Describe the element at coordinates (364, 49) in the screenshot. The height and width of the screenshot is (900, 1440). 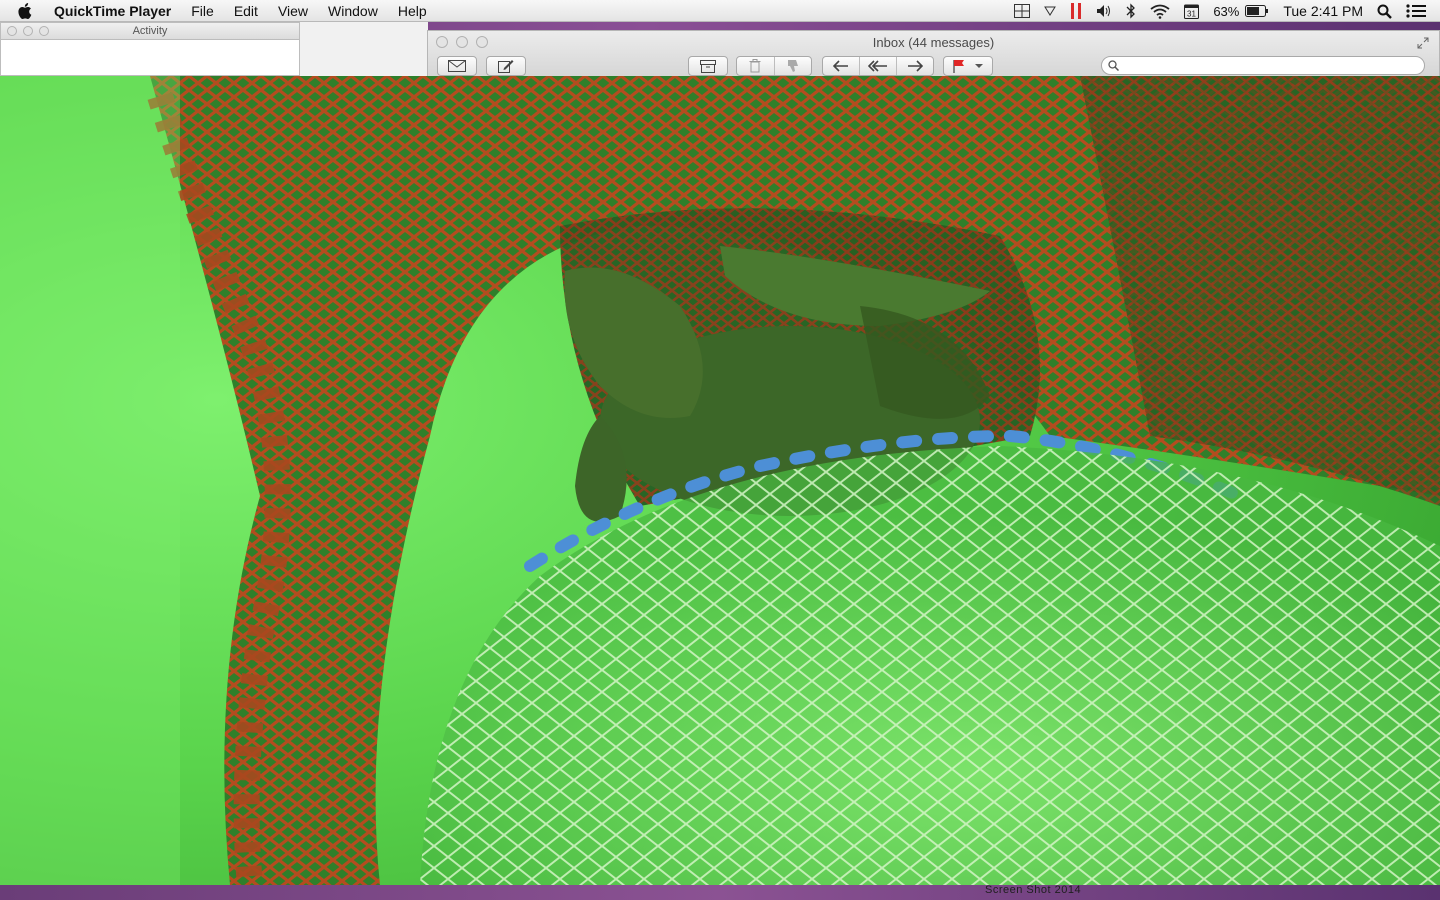
I see `desktop-window-backdrop` at that location.